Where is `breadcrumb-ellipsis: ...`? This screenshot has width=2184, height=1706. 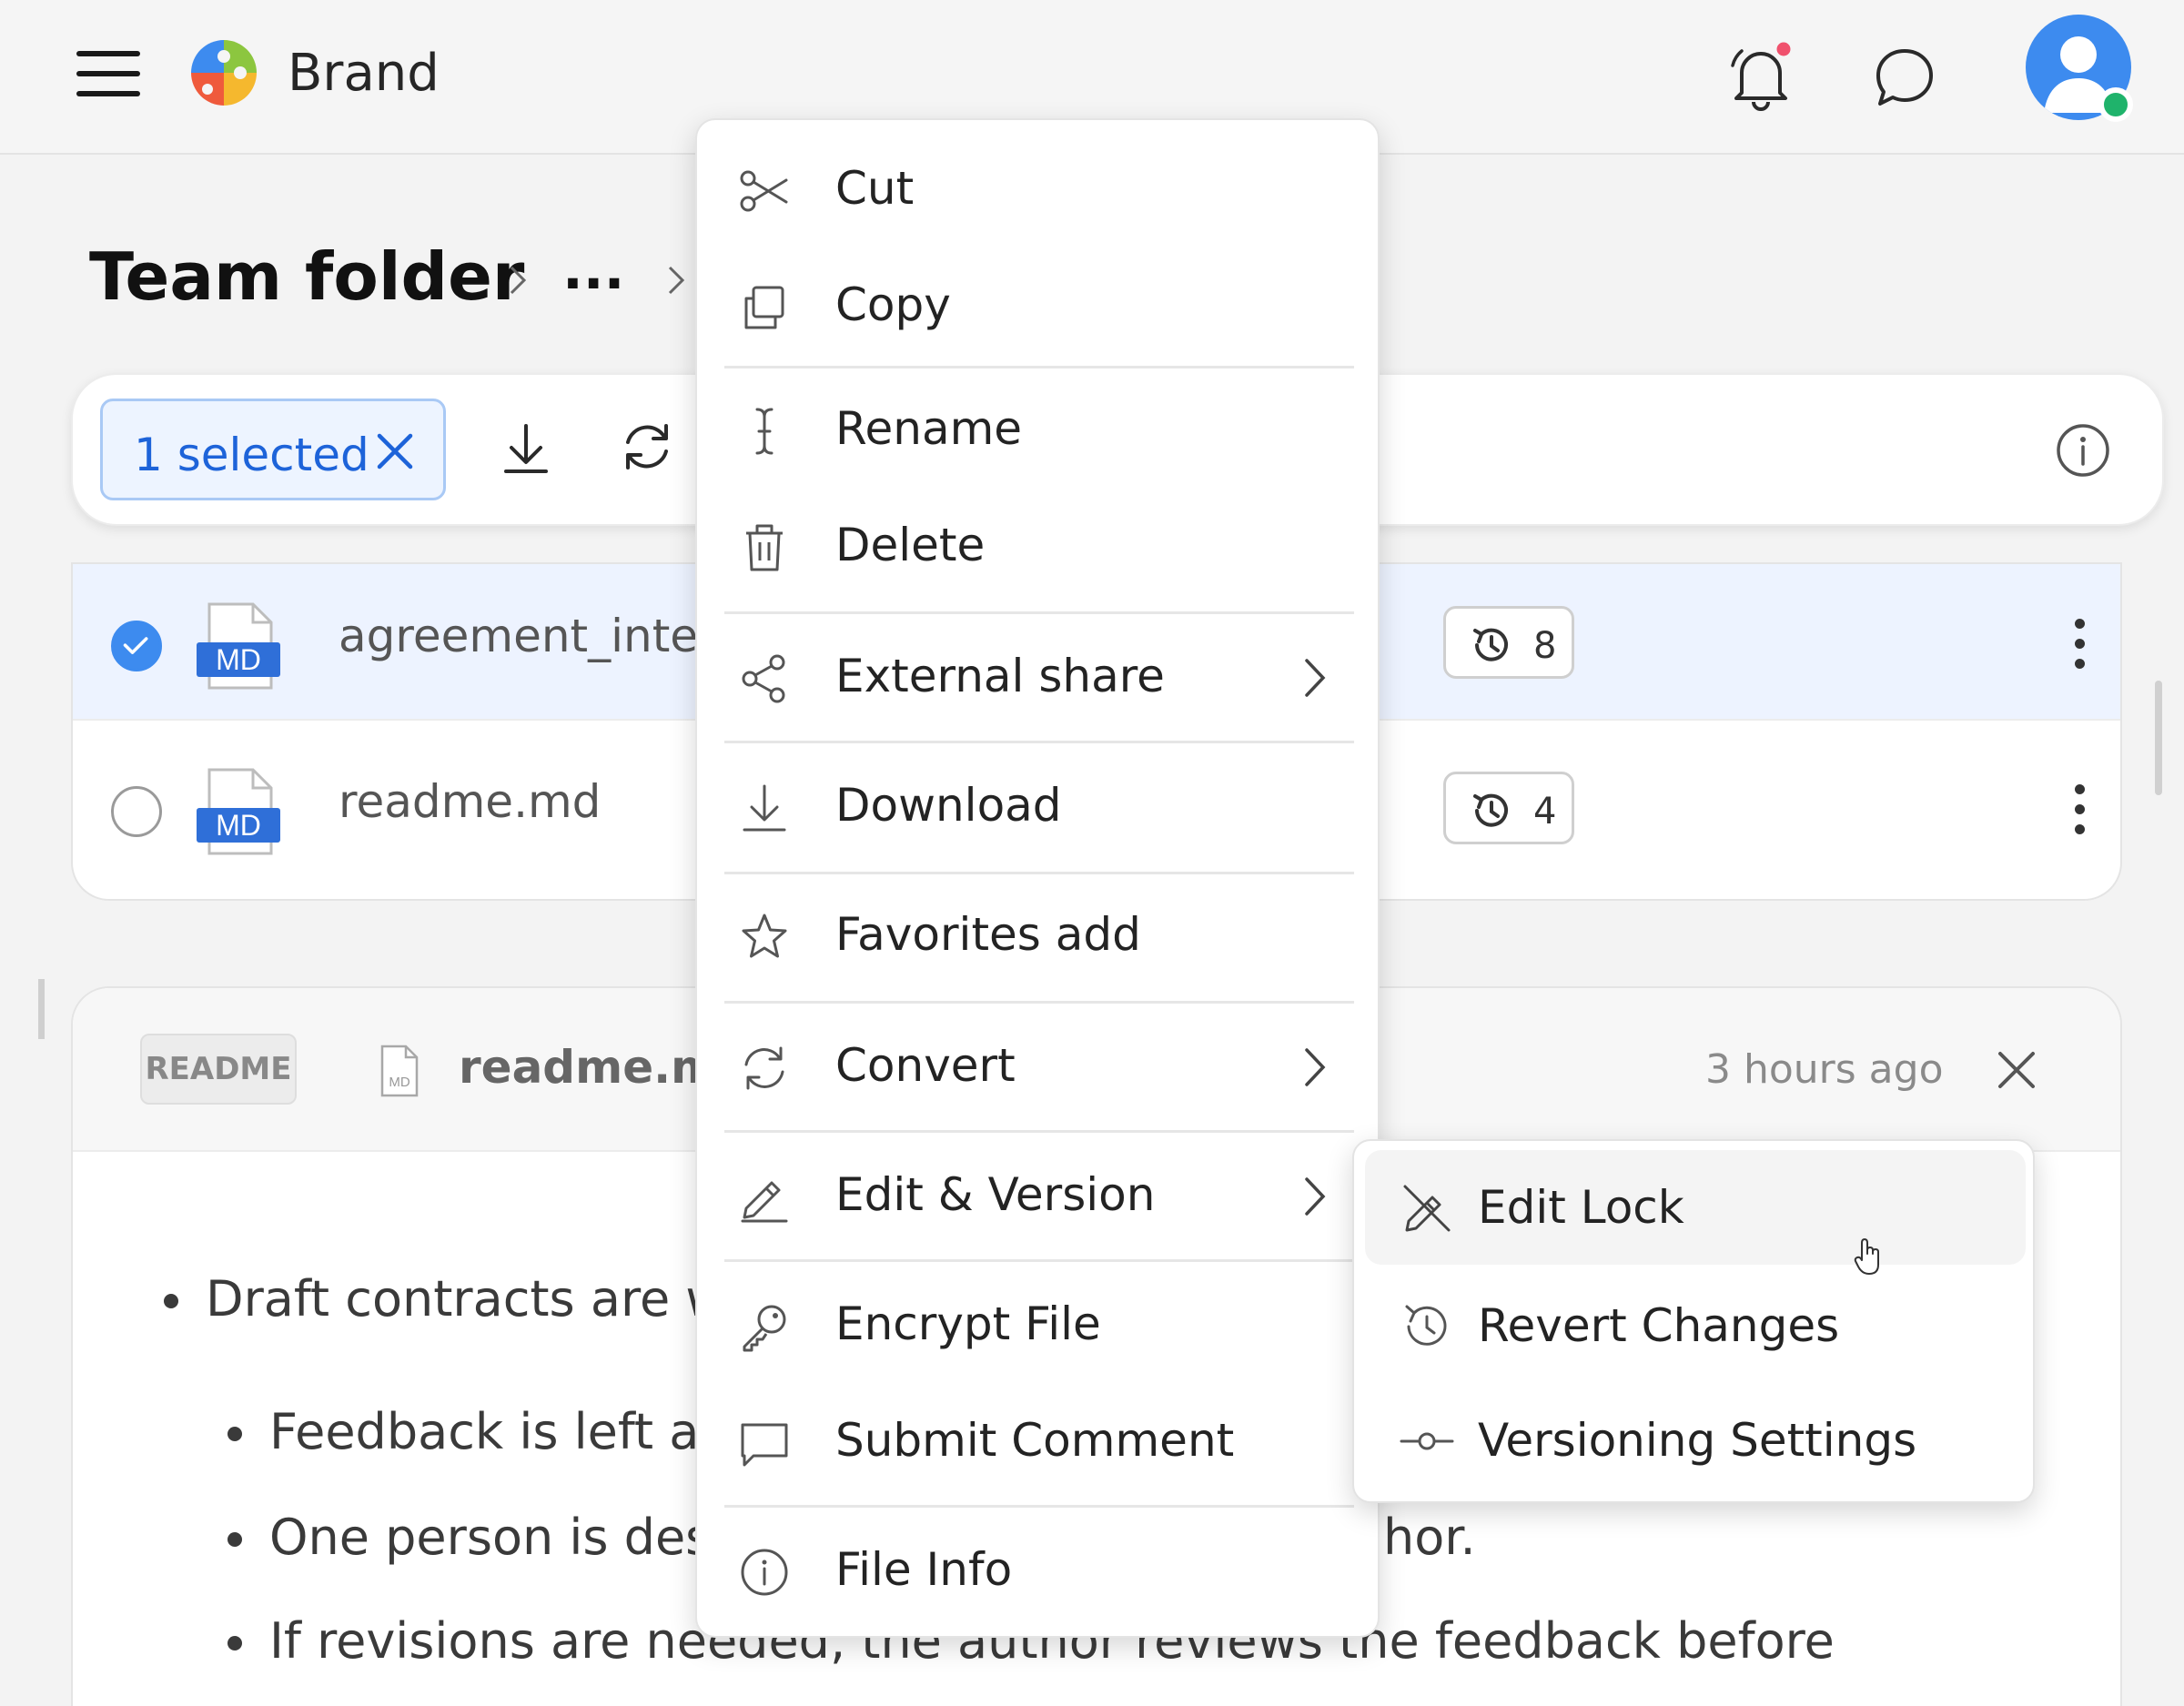
breadcrumb-ellipsis: ... is located at coordinates (593, 270).